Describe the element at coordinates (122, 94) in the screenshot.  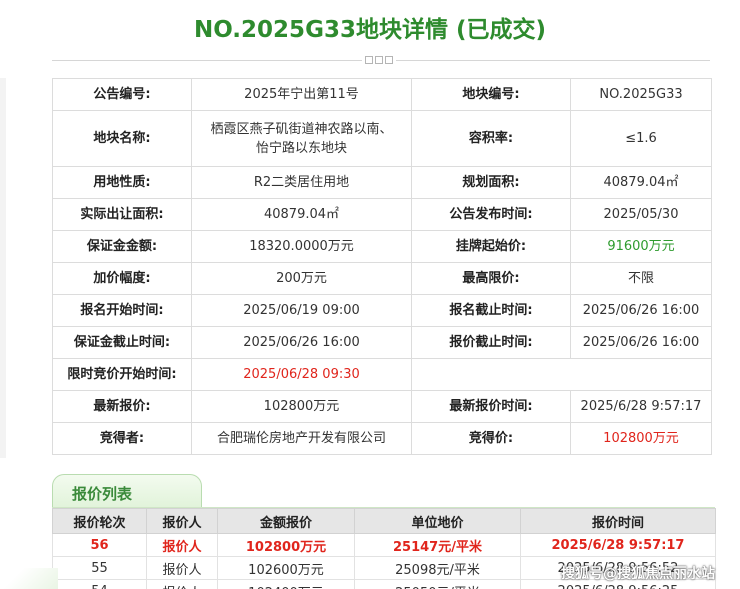
I see `label-announcement-no: 公告编号:` at that location.